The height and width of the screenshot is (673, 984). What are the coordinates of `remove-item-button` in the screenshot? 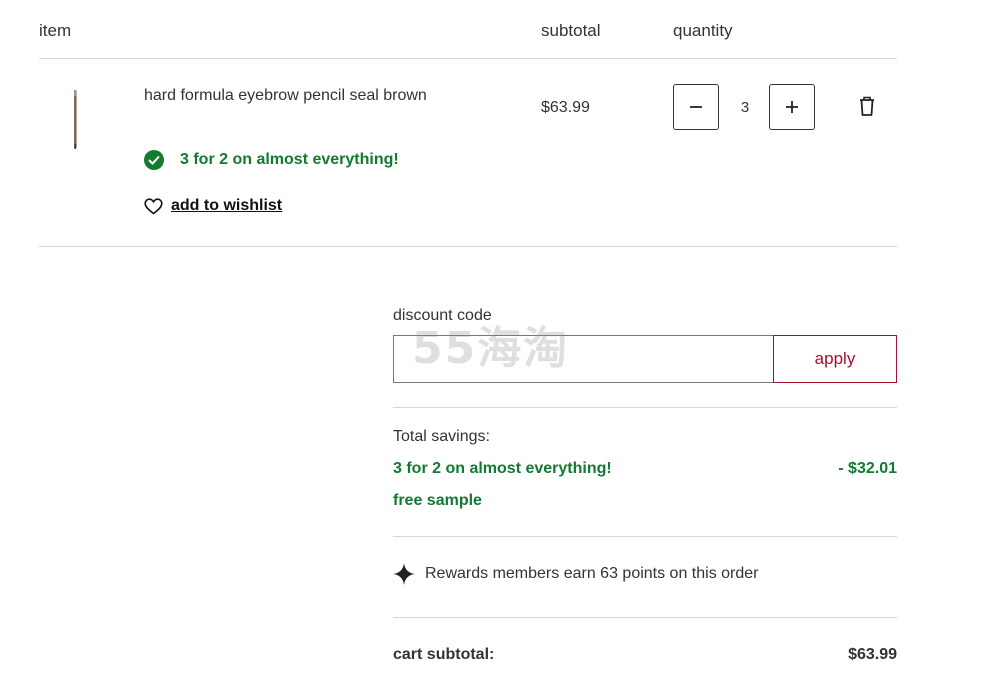 It's located at (867, 108).